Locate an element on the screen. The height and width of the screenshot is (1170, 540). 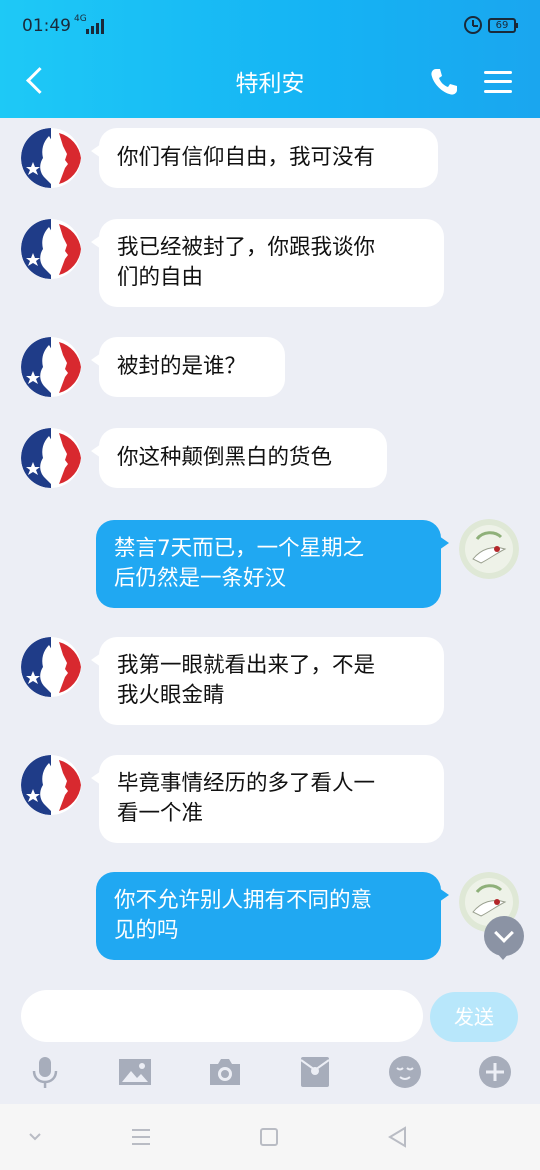
message-input is located at coordinates (222, 1016).